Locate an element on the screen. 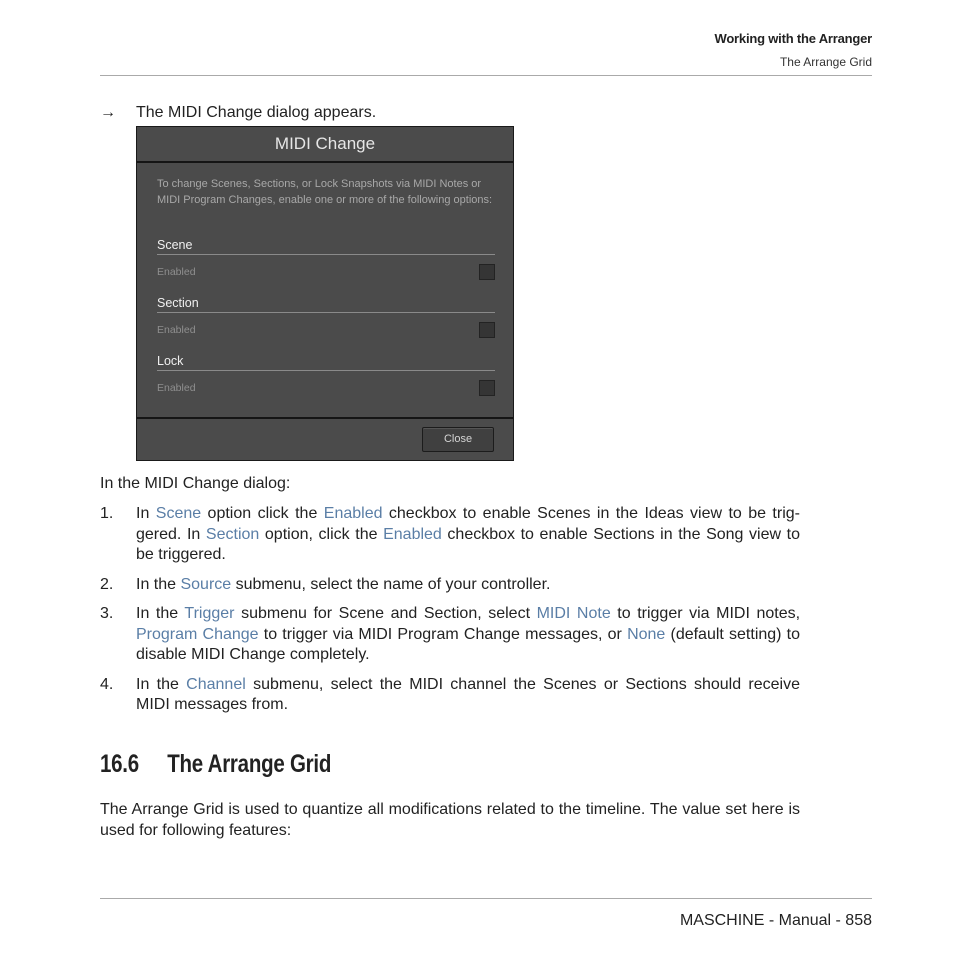 The width and height of the screenshot is (954, 954). section-label-lock: Lock is located at coordinates (326, 362).